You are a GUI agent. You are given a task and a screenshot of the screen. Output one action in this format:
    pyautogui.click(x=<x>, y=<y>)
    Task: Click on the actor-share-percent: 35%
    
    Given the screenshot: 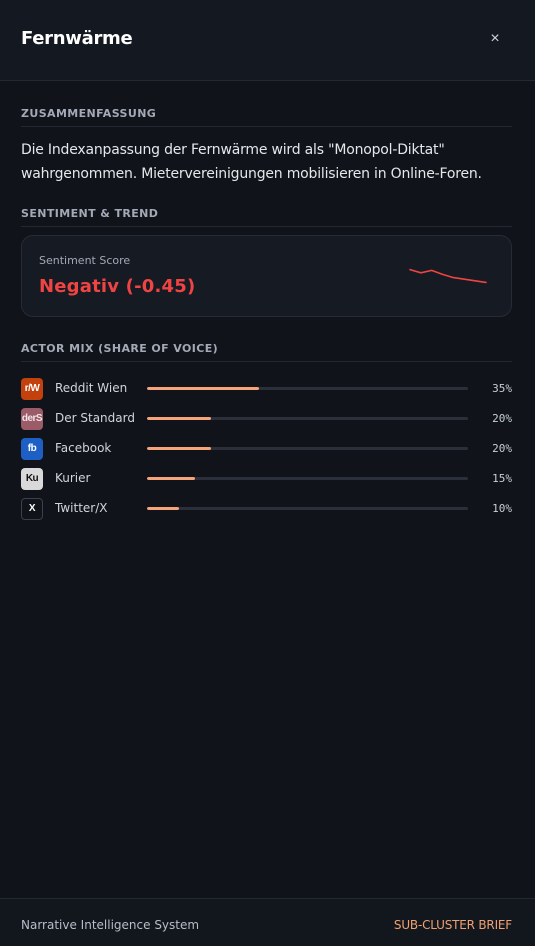 What is the action you would take?
    pyautogui.click(x=502, y=388)
    